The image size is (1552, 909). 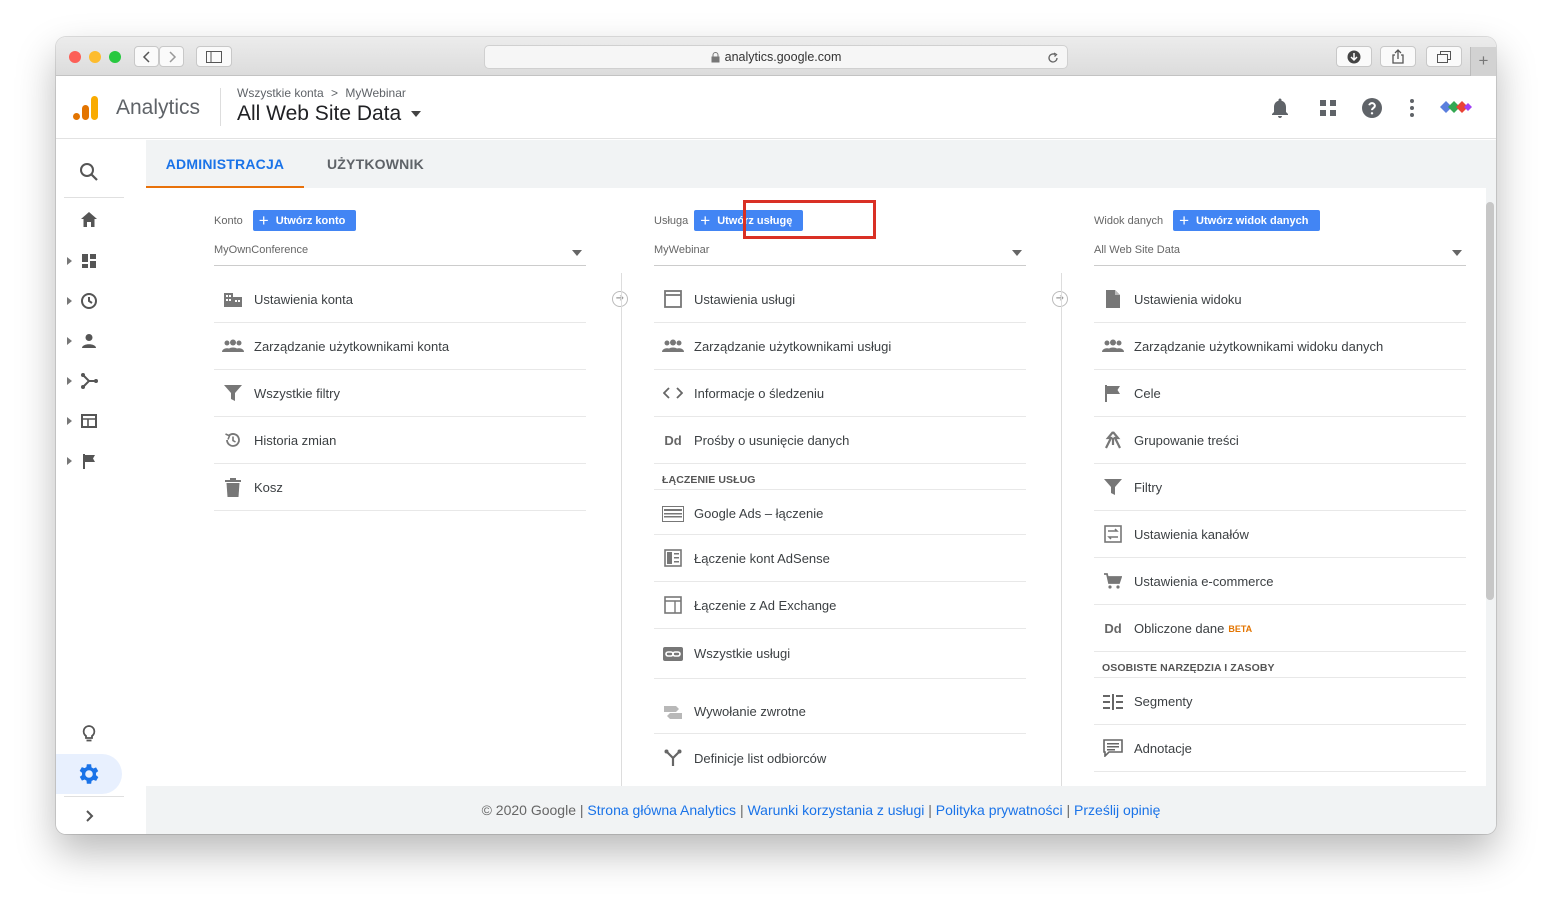 What do you see at coordinates (1188, 299) in the screenshot?
I see `item-label: Ustawienia widoku` at bounding box center [1188, 299].